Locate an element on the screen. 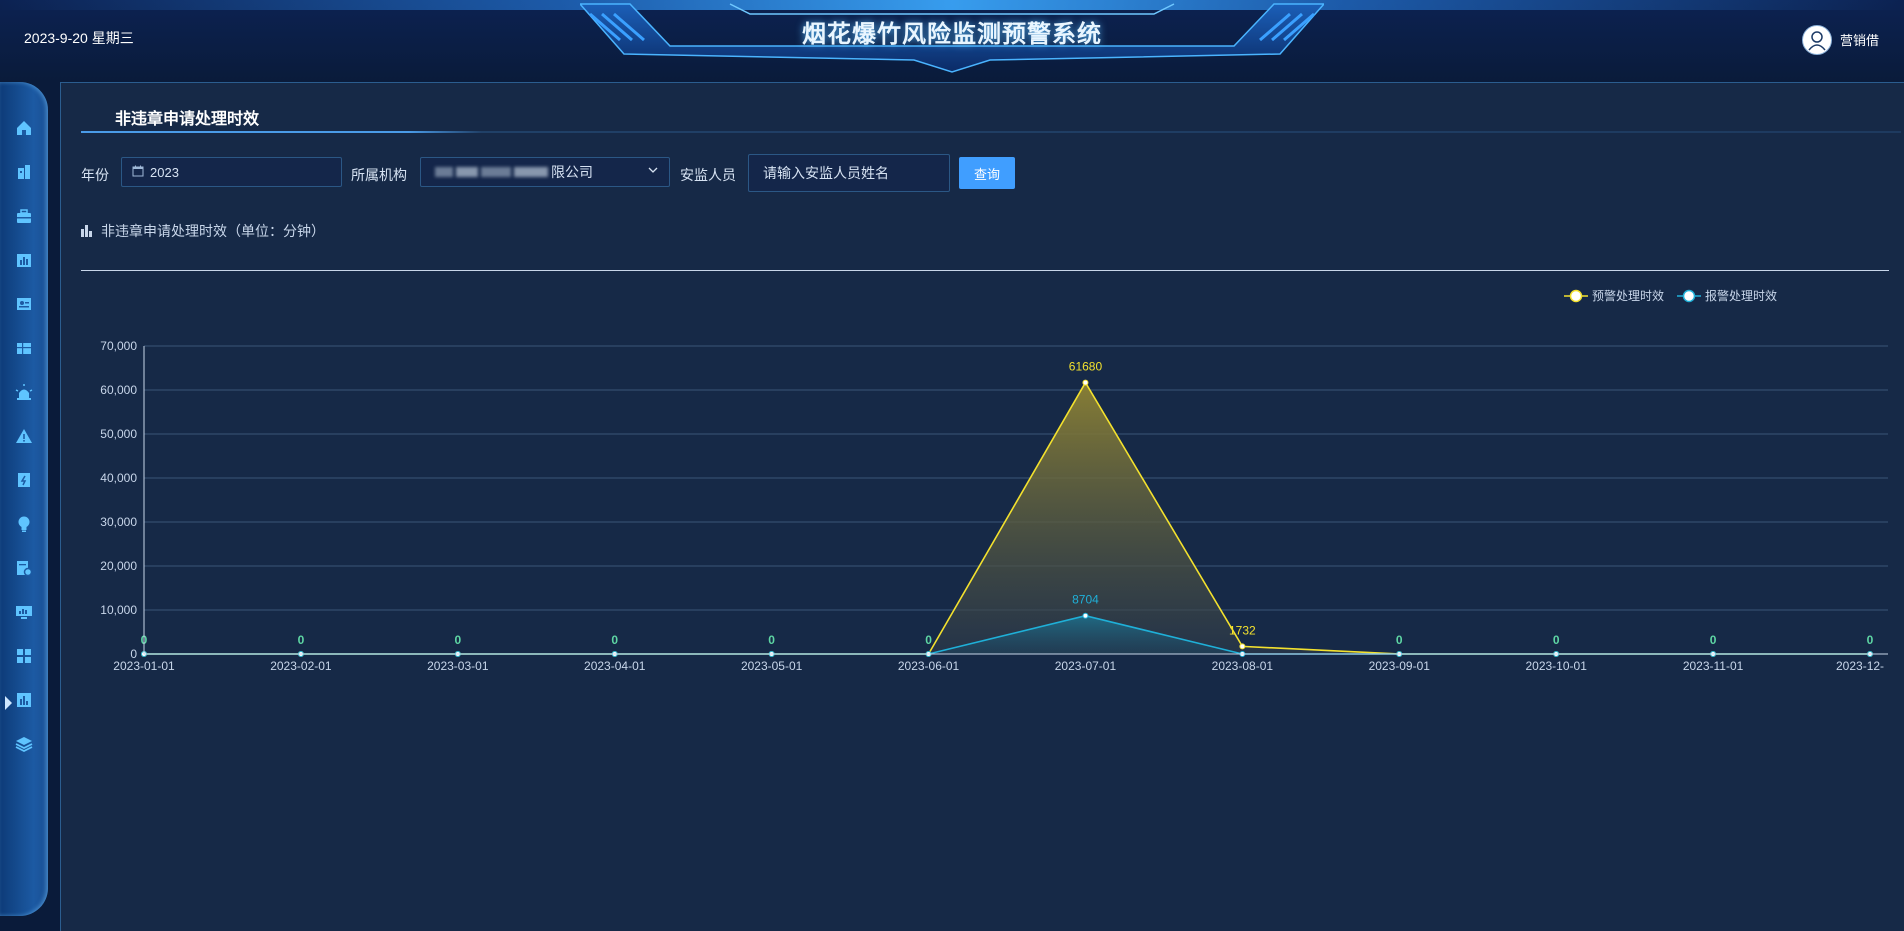 This screenshot has width=1904, height=931. legend-label: 预警处理时效 is located at coordinates (1628, 295).